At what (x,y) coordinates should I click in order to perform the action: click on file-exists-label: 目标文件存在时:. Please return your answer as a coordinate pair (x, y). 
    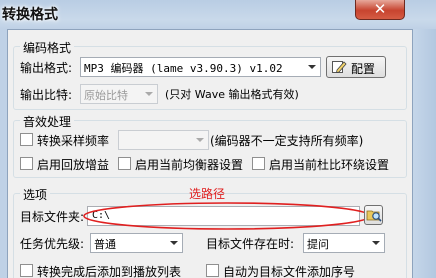
    Looking at the image, I should click on (250, 244).